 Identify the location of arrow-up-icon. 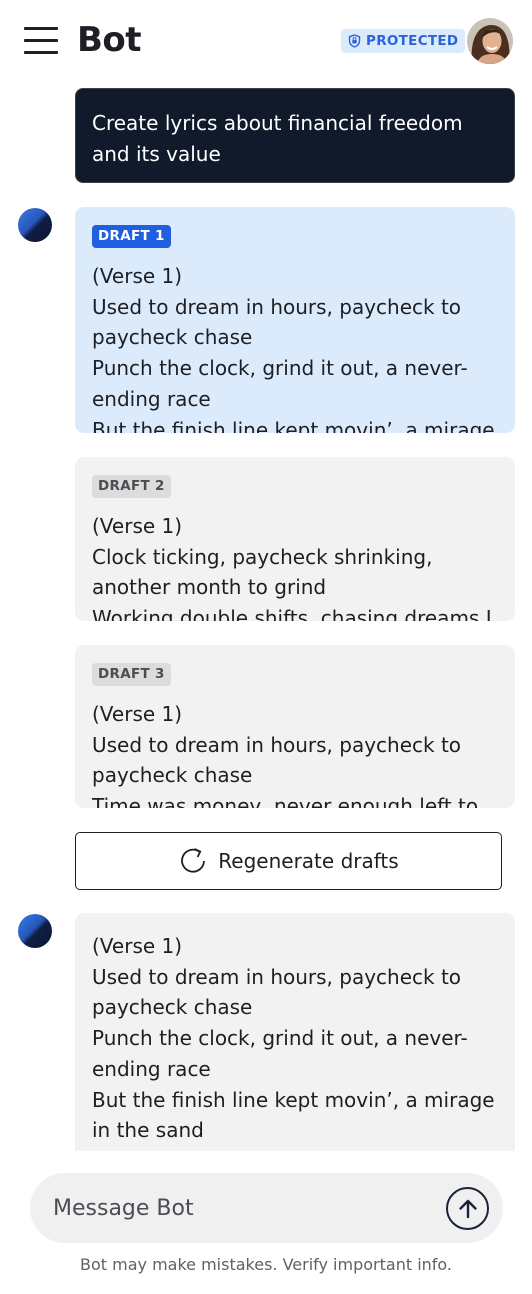
(467, 1208).